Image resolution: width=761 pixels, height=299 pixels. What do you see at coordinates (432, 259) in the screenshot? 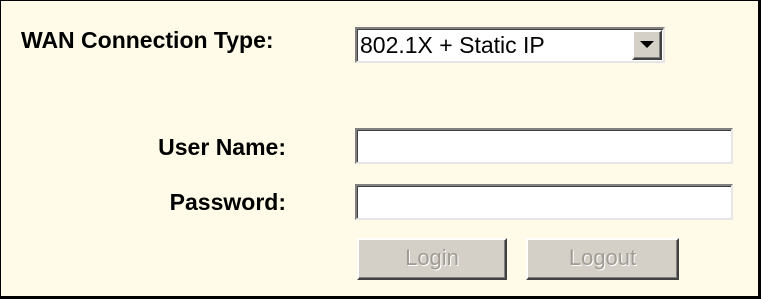
I see `login-button: Login` at bounding box center [432, 259].